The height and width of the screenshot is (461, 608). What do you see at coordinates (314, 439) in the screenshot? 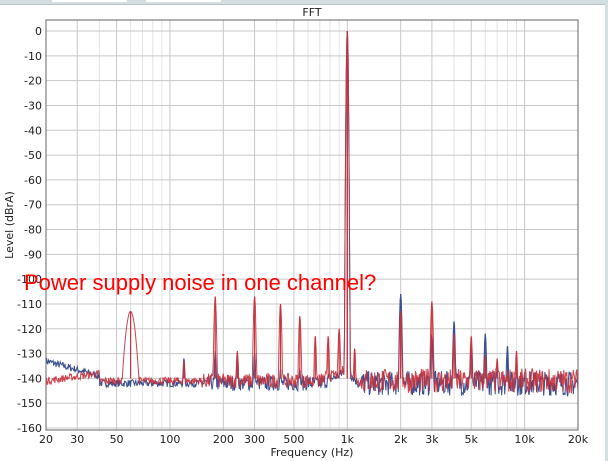
I see `x-ticks: 20 30 50 100 200 300 500 1k 2k 3k 5k 10k 20k` at bounding box center [314, 439].